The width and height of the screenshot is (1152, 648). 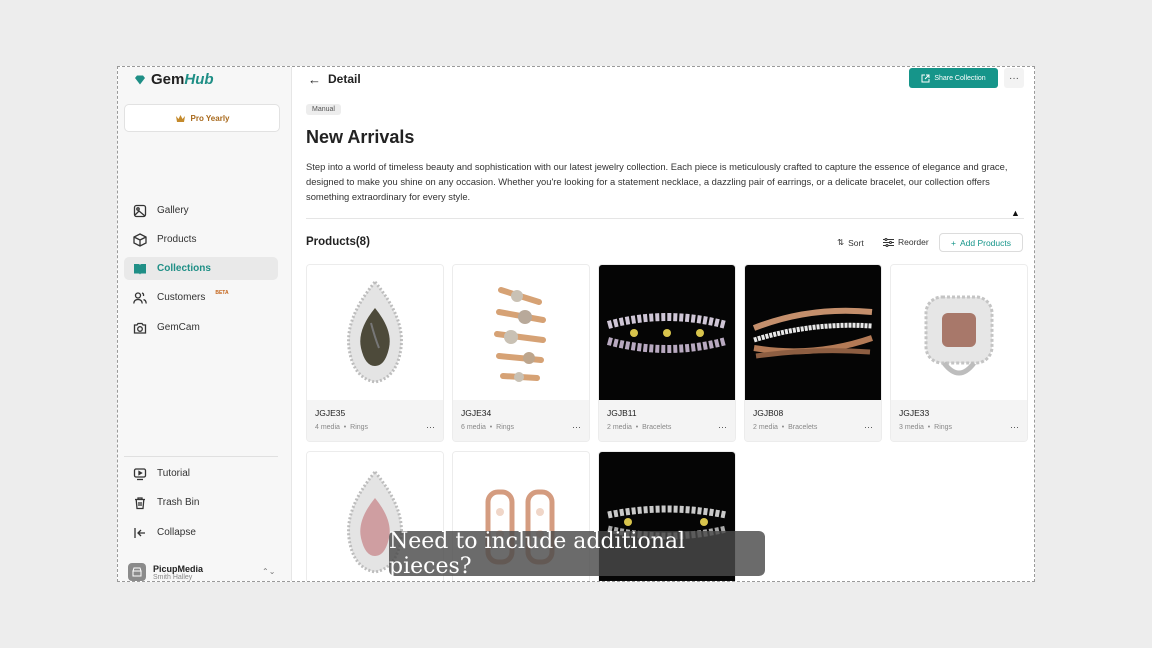 What do you see at coordinates (201, 210) in the screenshot?
I see `sidebar-item-gallery: Gallery` at bounding box center [201, 210].